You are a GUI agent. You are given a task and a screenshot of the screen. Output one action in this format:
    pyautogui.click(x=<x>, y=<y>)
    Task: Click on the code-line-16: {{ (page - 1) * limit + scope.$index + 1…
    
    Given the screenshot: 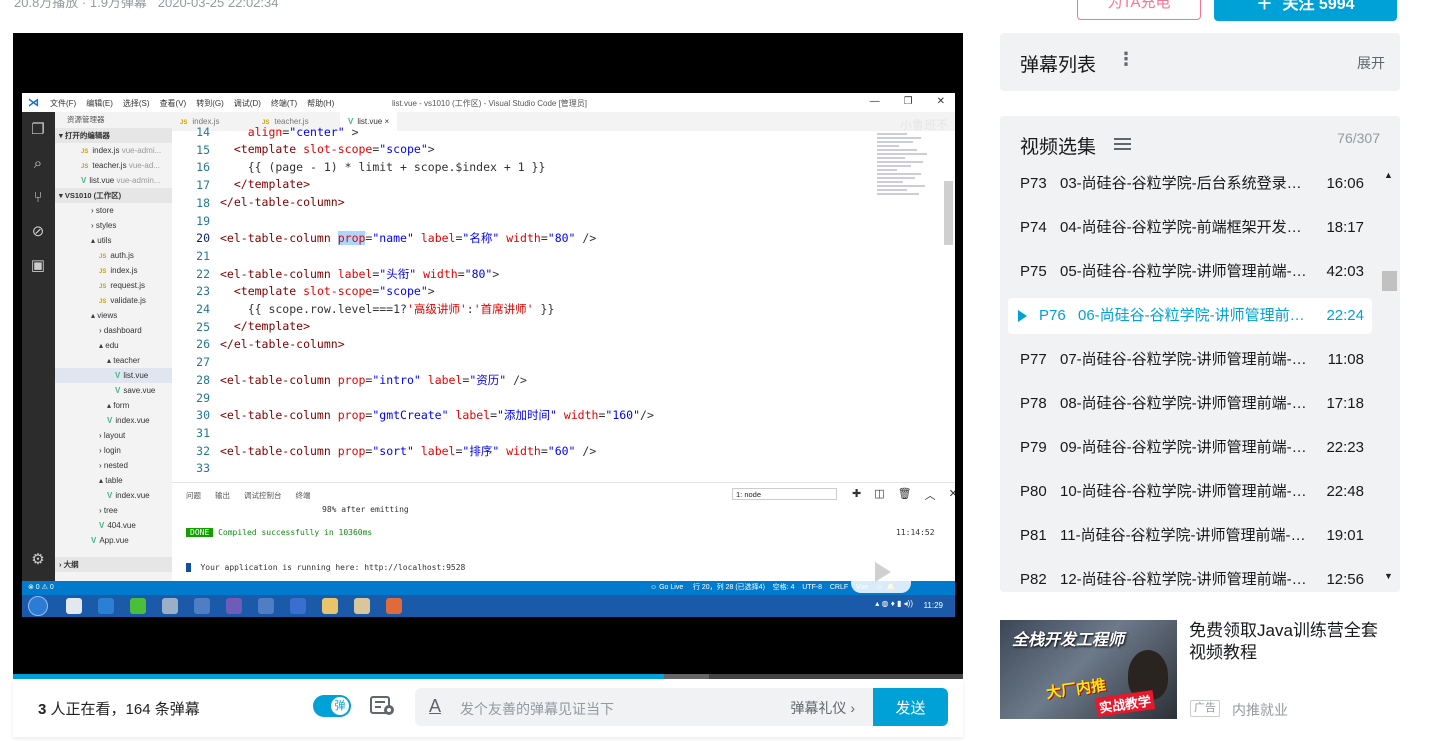 What is the action you would take?
    pyautogui.click(x=383, y=167)
    